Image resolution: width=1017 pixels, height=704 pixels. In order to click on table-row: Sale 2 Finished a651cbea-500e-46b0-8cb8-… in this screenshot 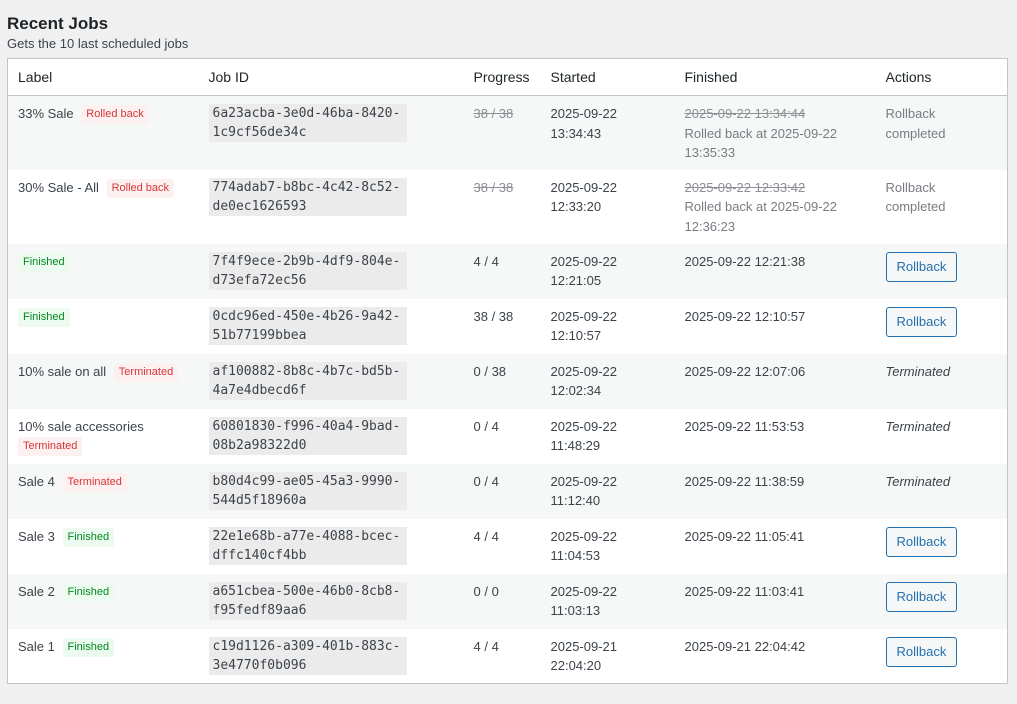, I will do `click(507, 601)`.